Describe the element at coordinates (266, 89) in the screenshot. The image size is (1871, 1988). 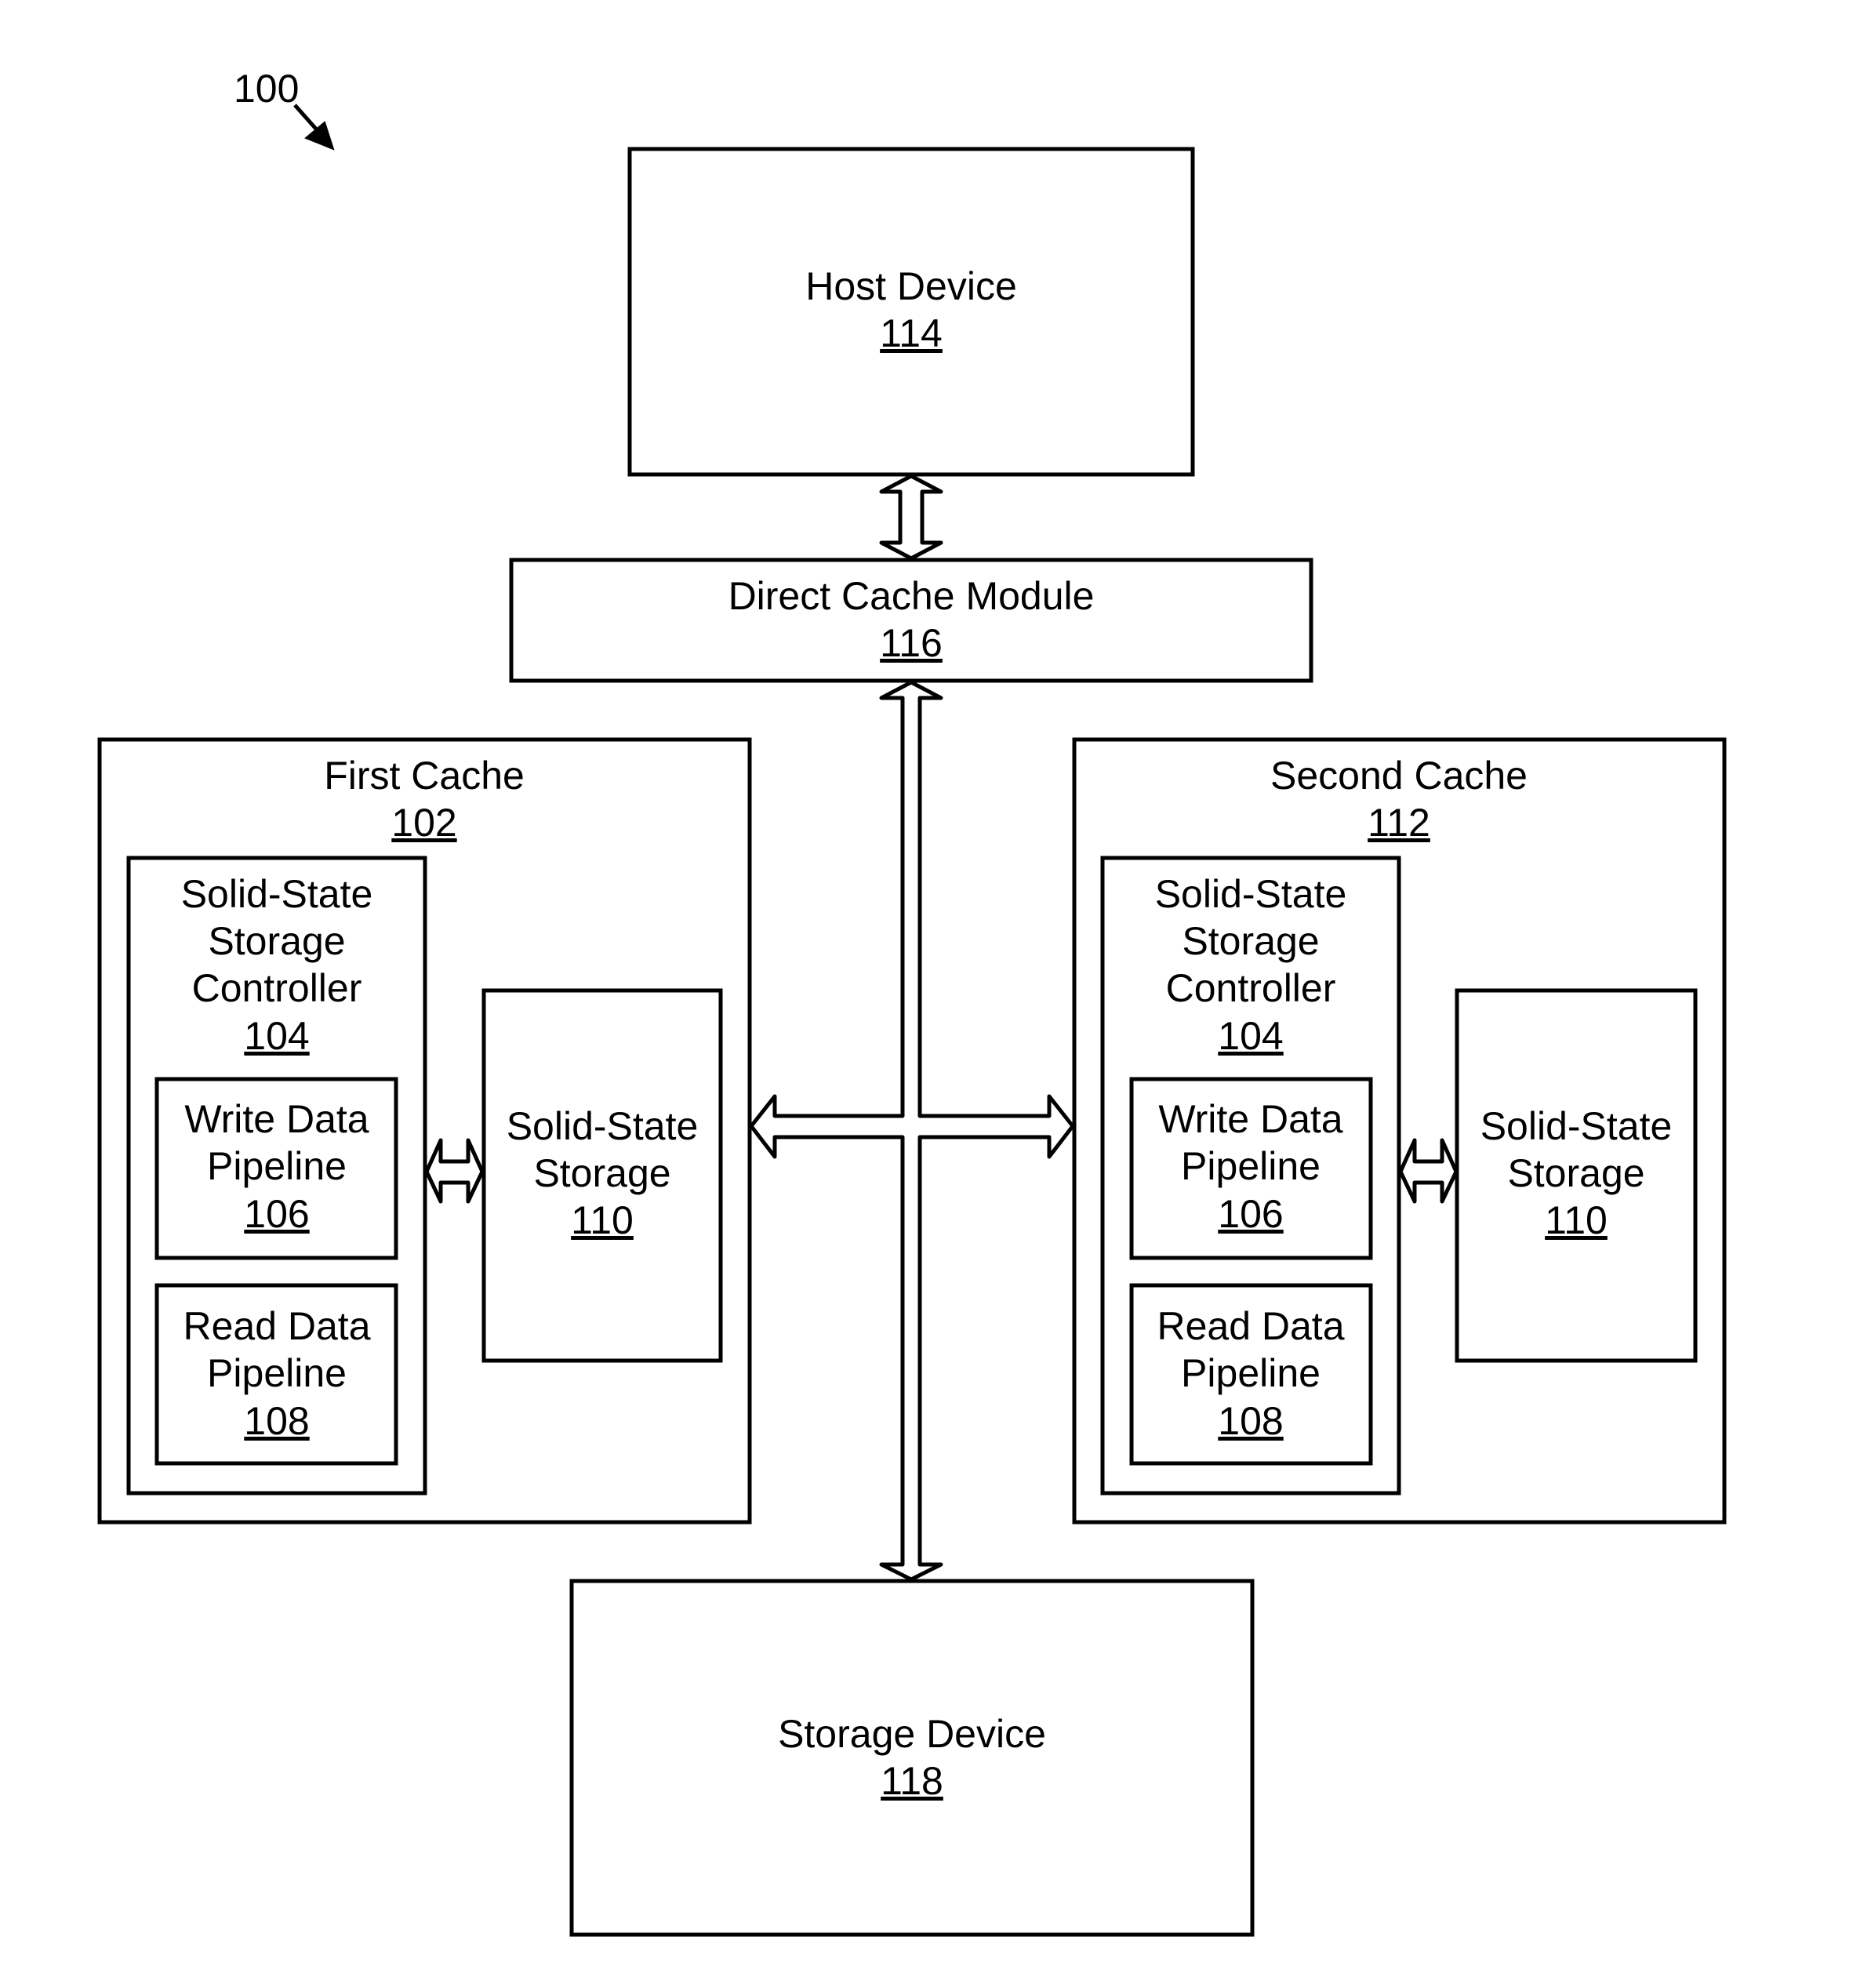
I see `figure-number: 100` at that location.